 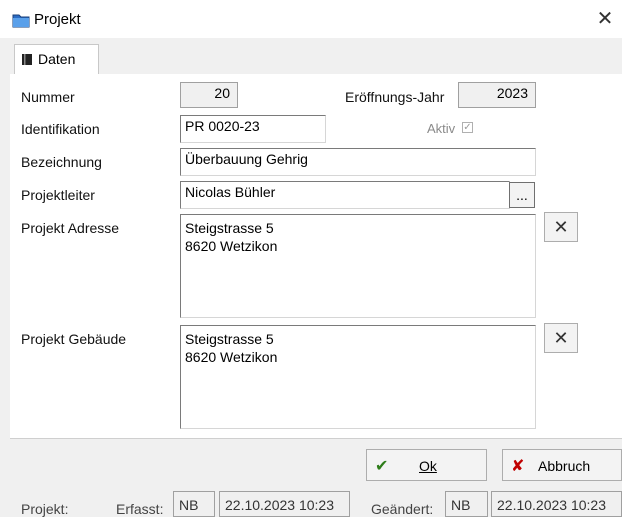 I want to click on eroeffnungsjahr-label: Eröffnungs-Jahr, so click(x=395, y=97).